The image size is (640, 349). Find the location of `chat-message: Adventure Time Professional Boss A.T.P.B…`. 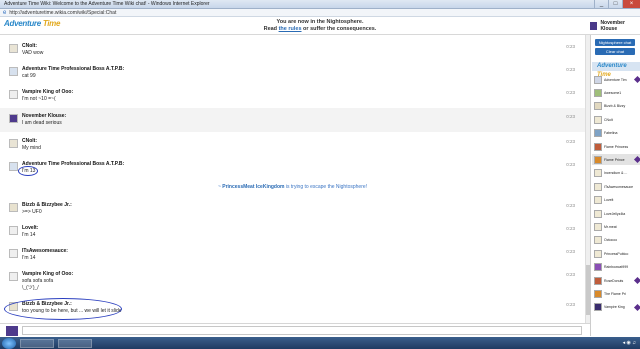

chat-message: Adventure Time Professional Boss A.T.P.B… is located at coordinates (292, 73).